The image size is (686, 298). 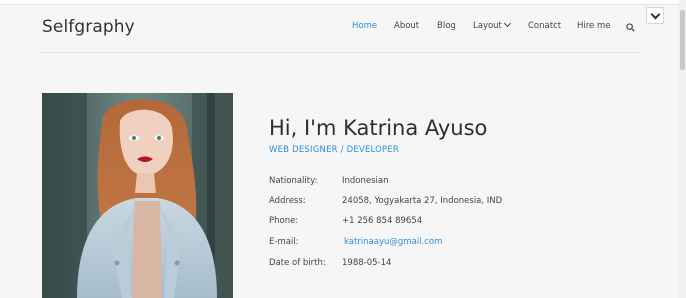 I want to click on hero-name: Hi, I'm Katrina Ayuso, so click(x=378, y=128).